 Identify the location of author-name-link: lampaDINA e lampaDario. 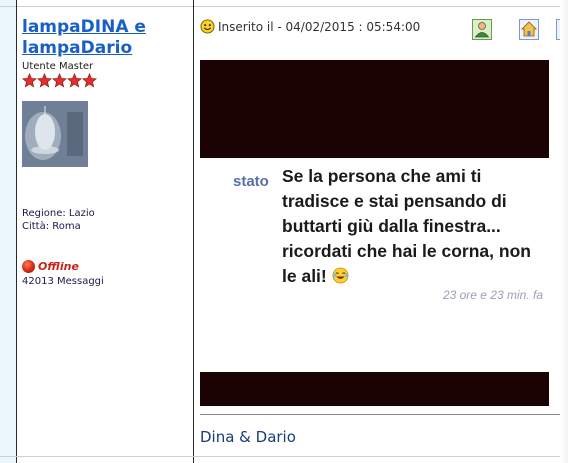
(106, 38).